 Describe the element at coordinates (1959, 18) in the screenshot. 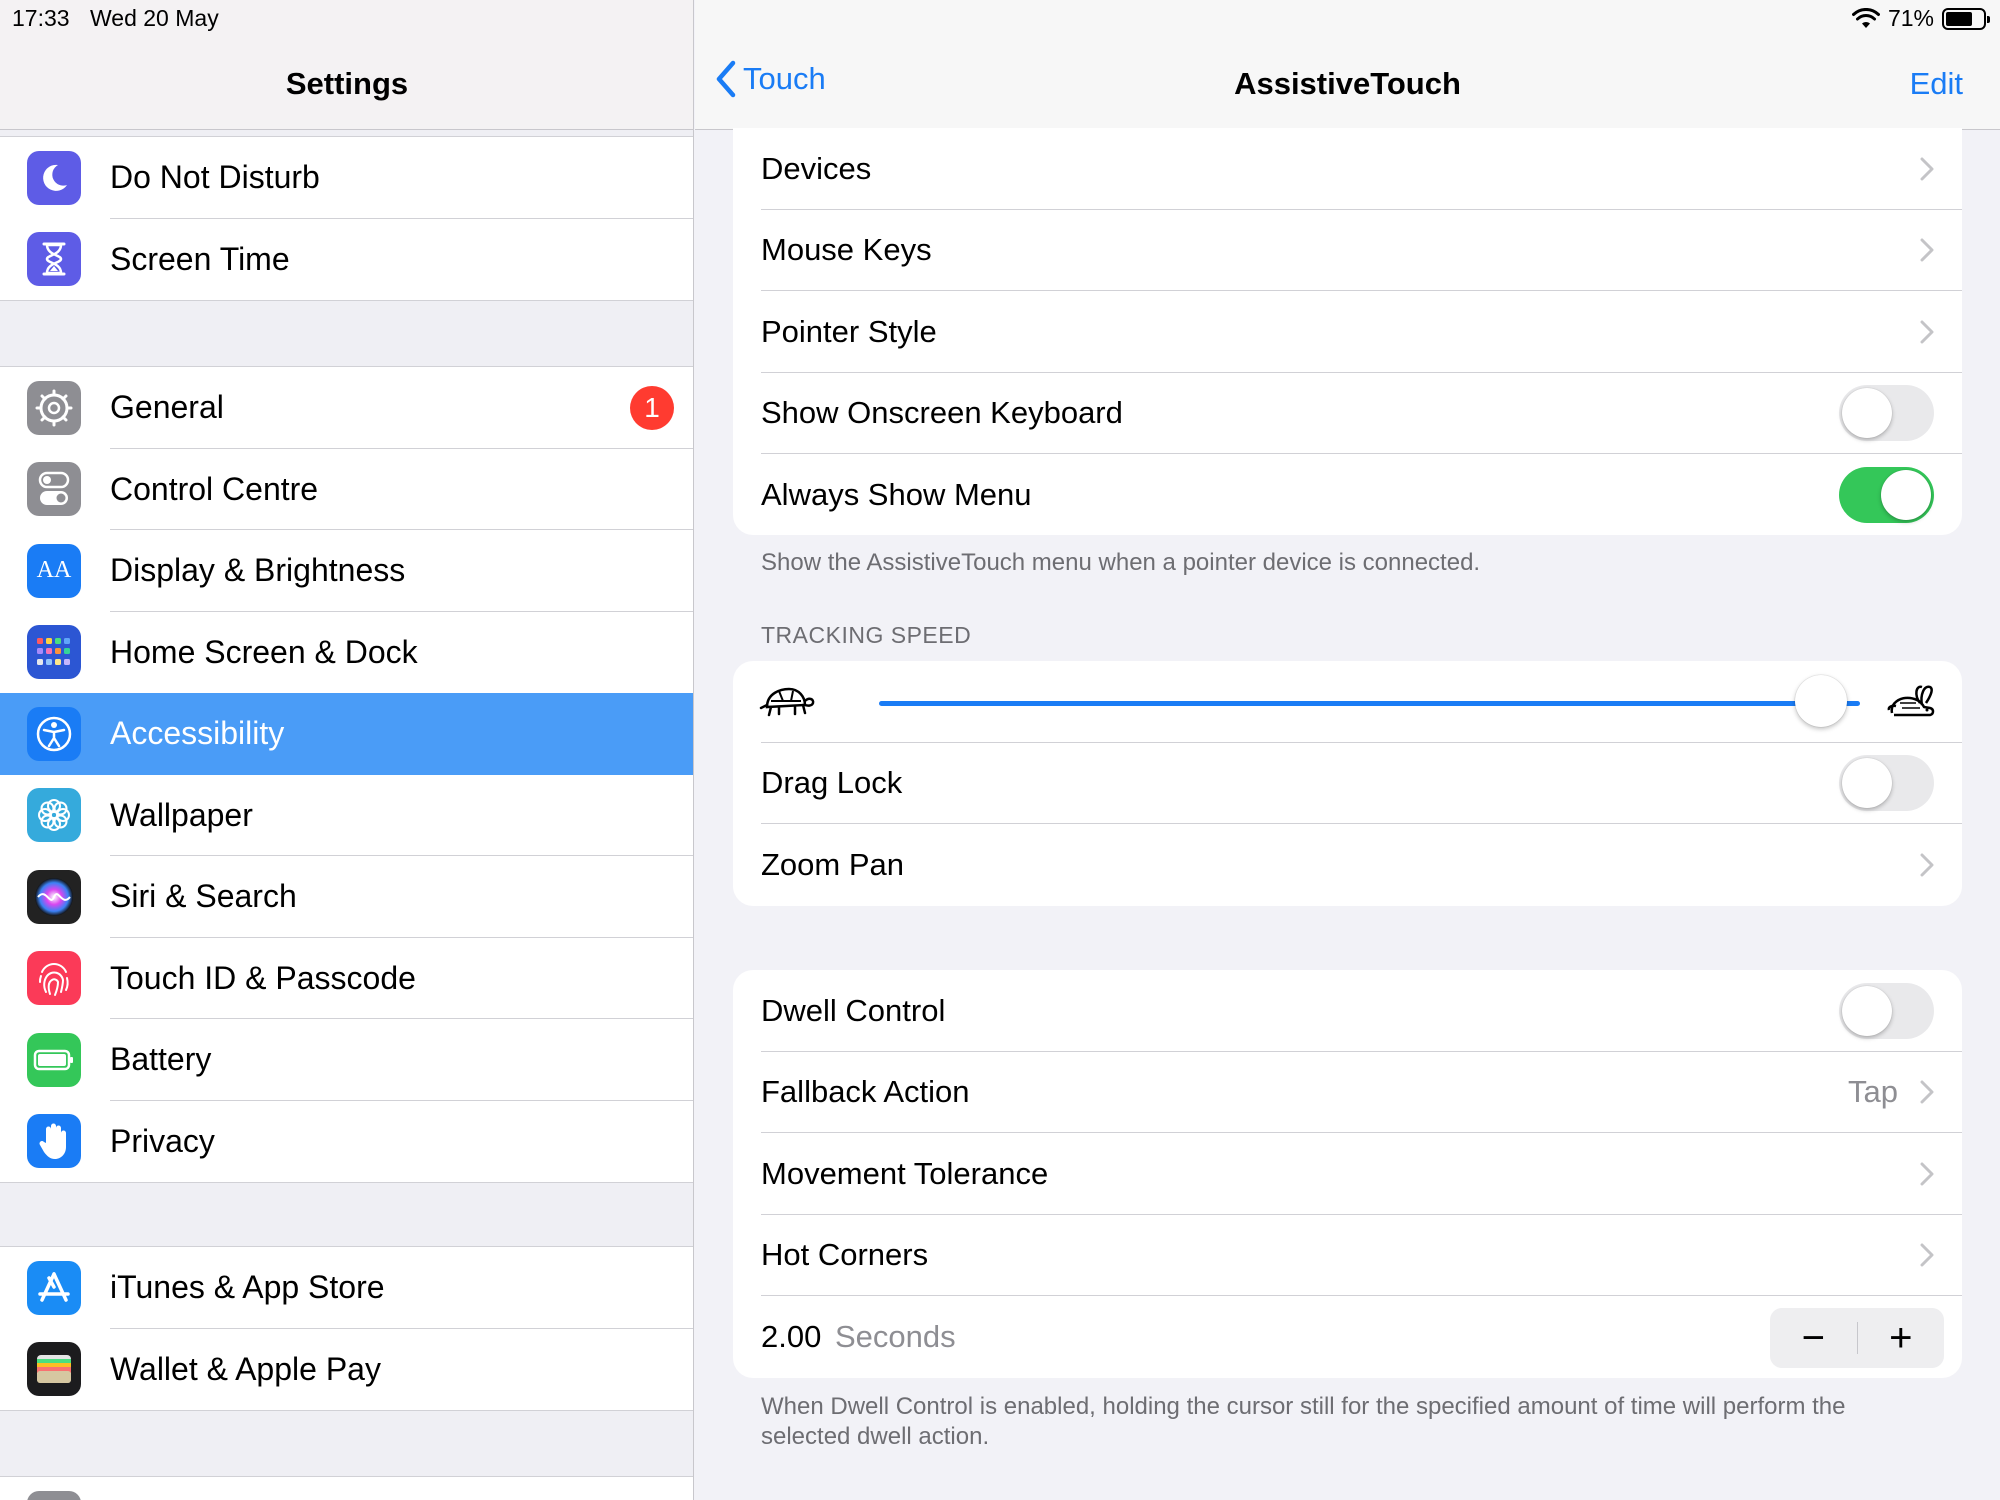

I see `battery-fill` at that location.